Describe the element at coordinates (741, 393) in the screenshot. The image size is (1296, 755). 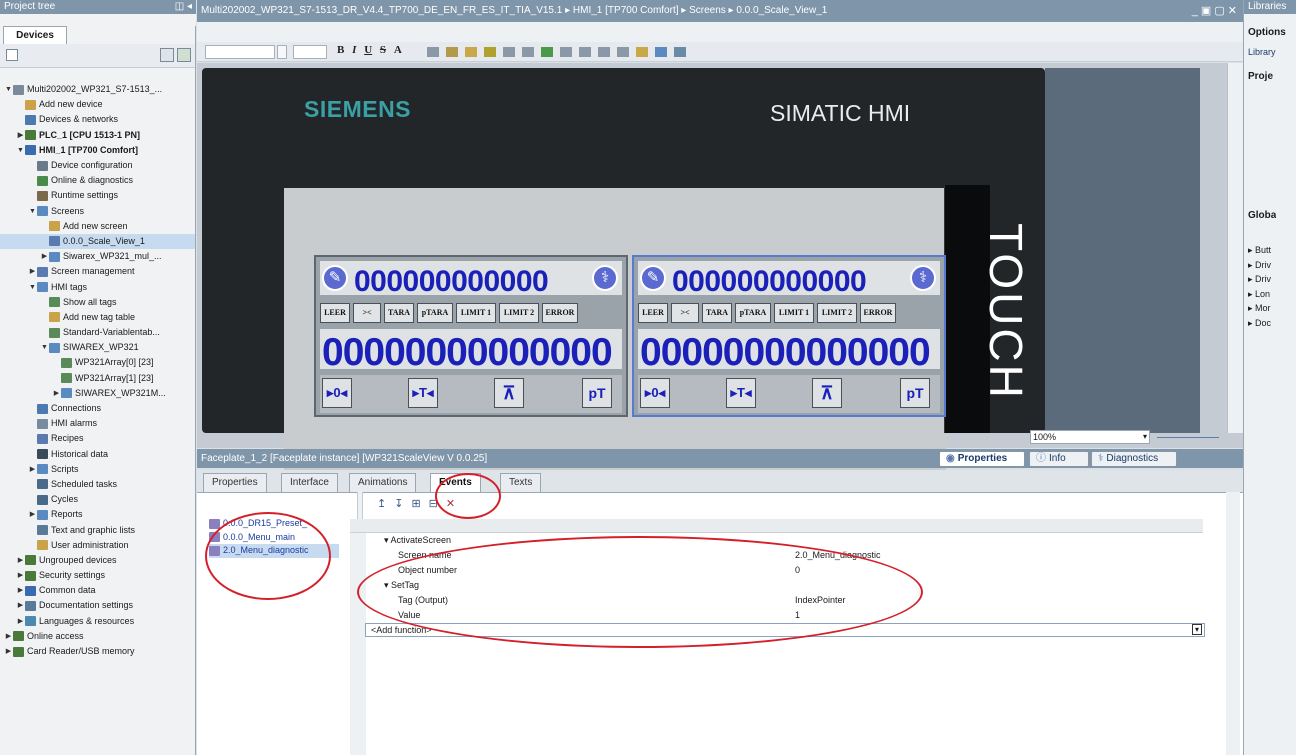
I see `tare-icon: ▸T◂` at that location.